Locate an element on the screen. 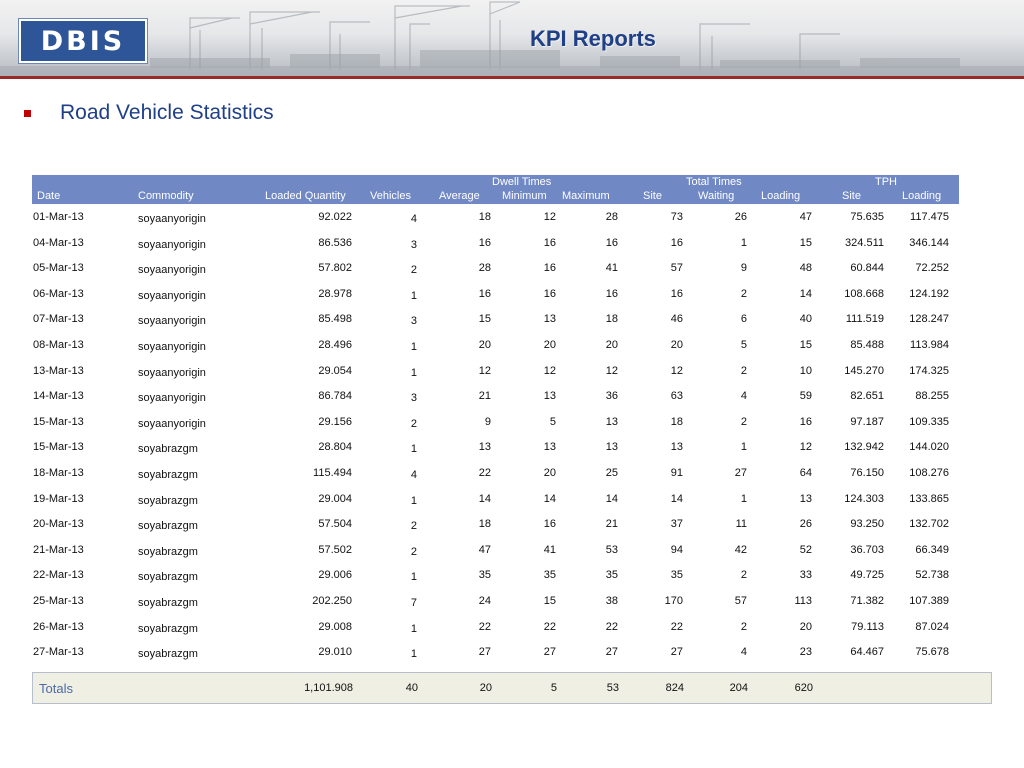 The height and width of the screenshot is (768, 1024). cell-total-site: 20 is located at coordinates (676, 345).